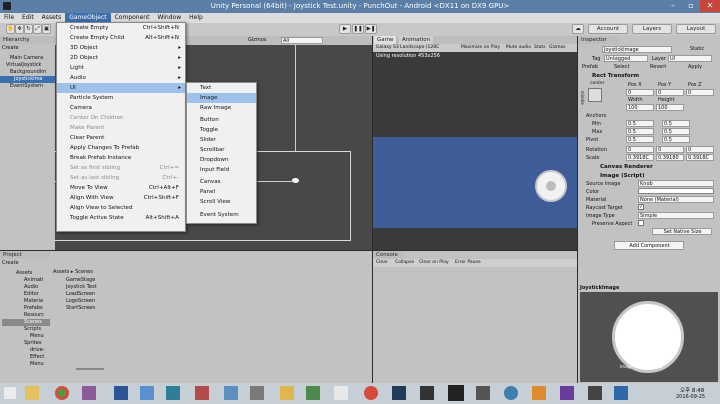 This screenshot has height=404, width=720. I want to click on pos-z-field: 0, so click(700, 92).